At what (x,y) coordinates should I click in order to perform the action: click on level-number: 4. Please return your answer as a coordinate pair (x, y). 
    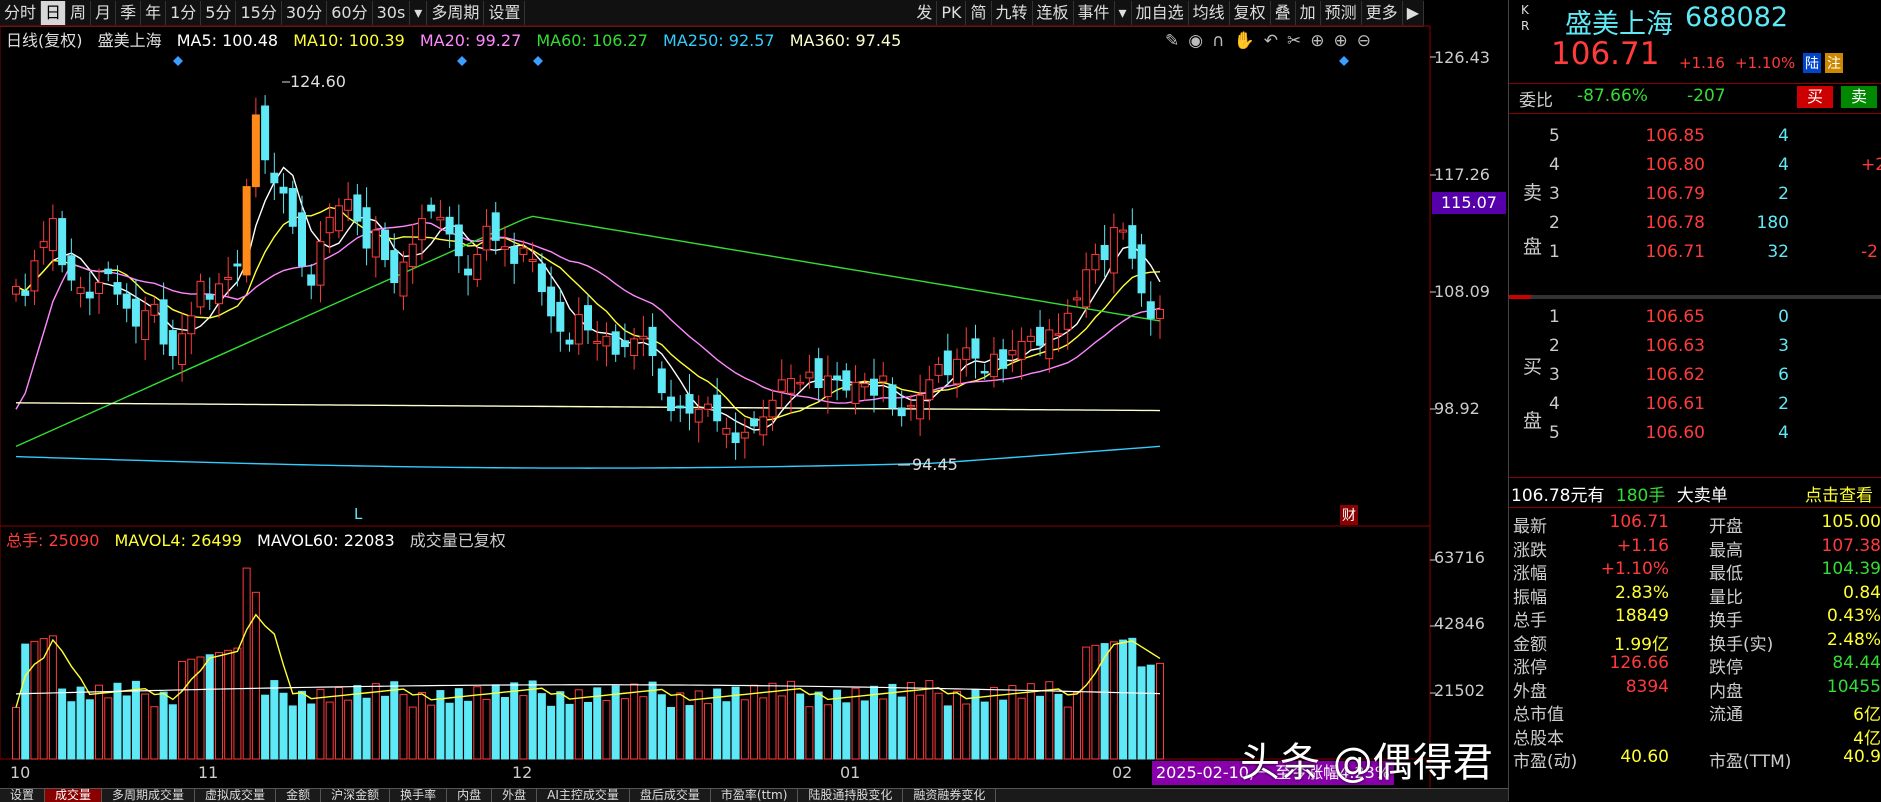
    Looking at the image, I should click on (1554, 165).